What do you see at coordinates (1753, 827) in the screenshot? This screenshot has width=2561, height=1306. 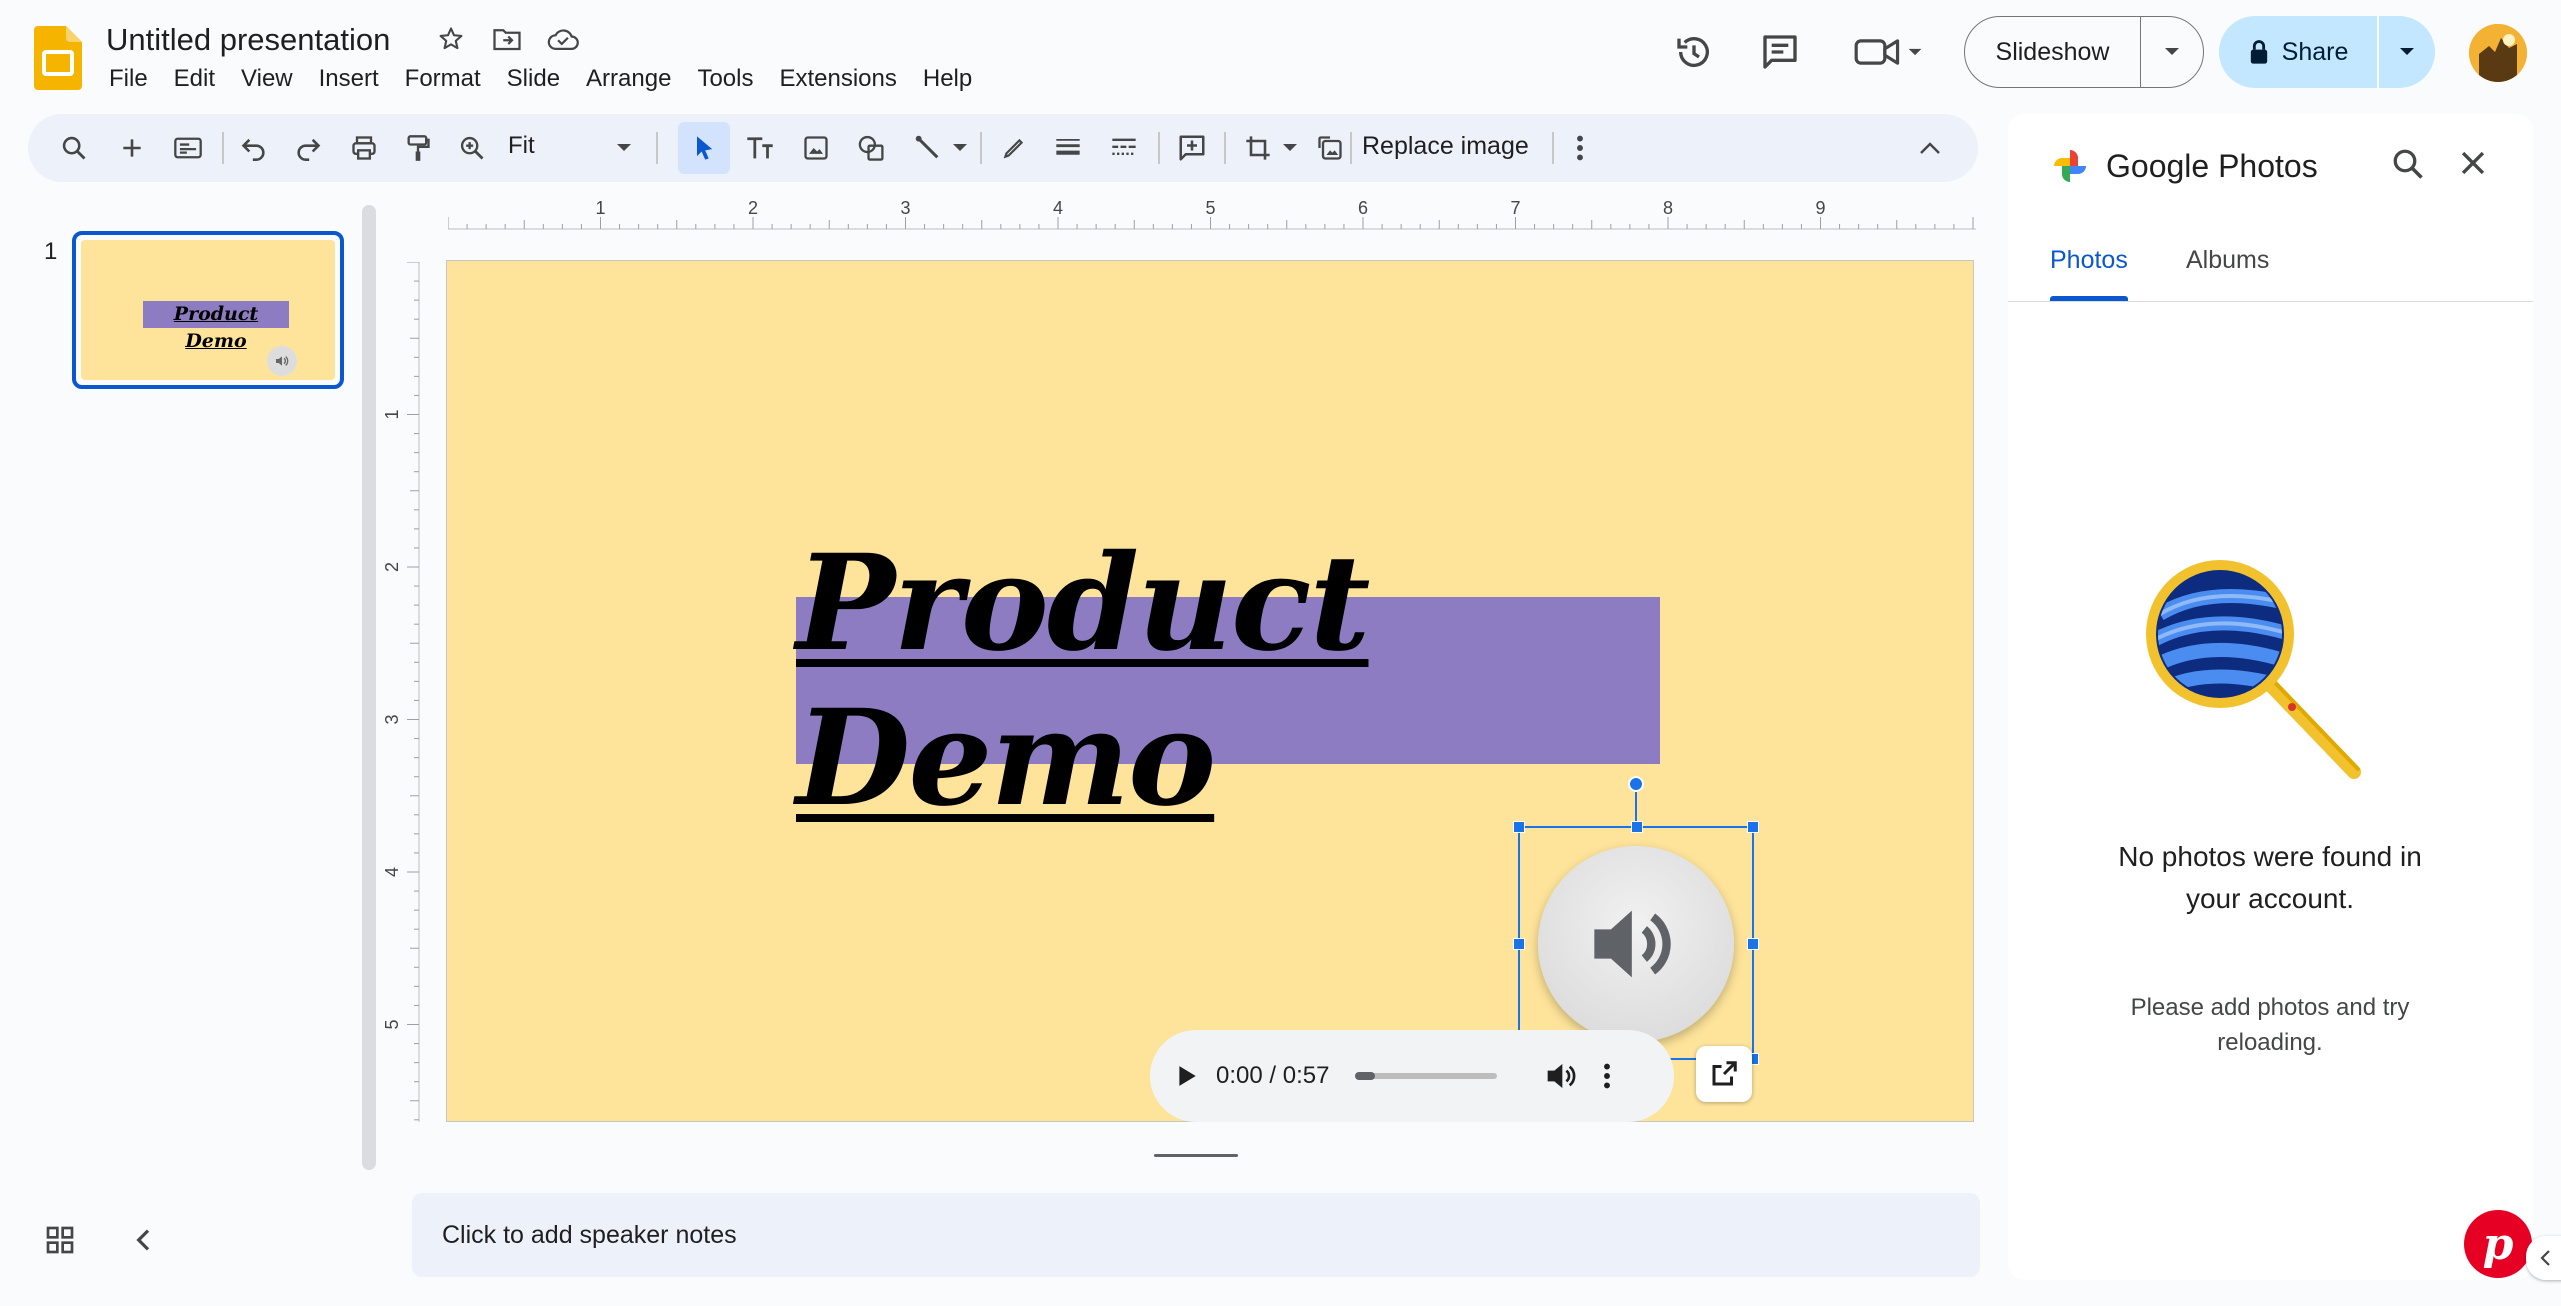 I see `resize-handle-ne` at bounding box center [1753, 827].